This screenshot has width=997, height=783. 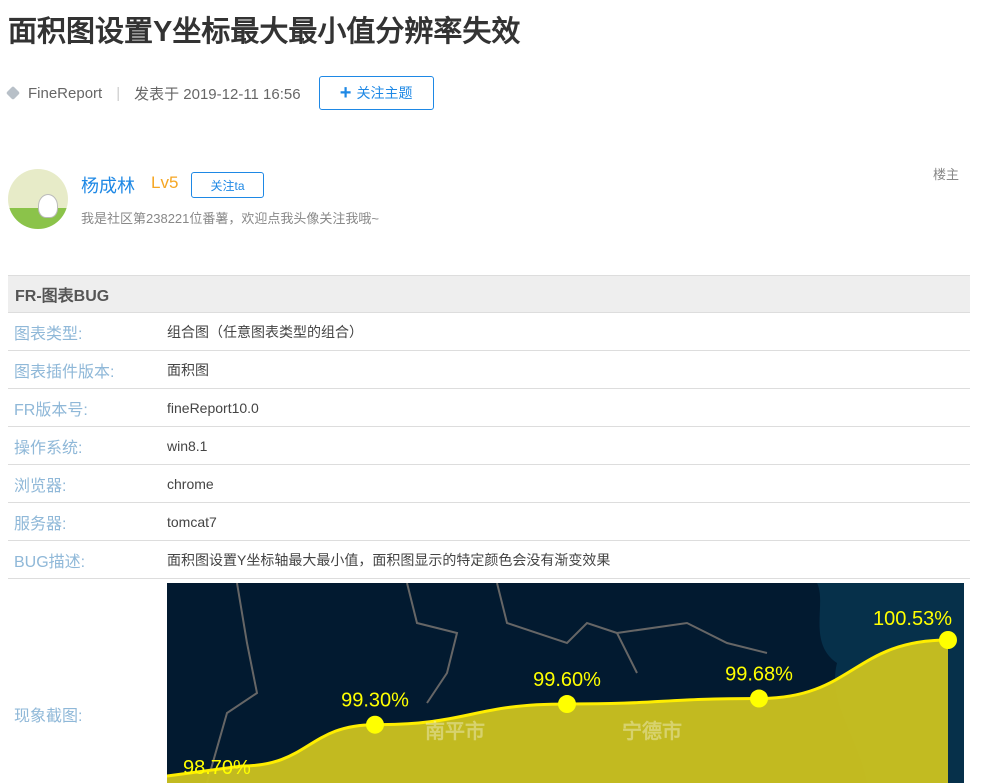 What do you see at coordinates (946, 174) in the screenshot?
I see `author-role: 楼主` at bounding box center [946, 174].